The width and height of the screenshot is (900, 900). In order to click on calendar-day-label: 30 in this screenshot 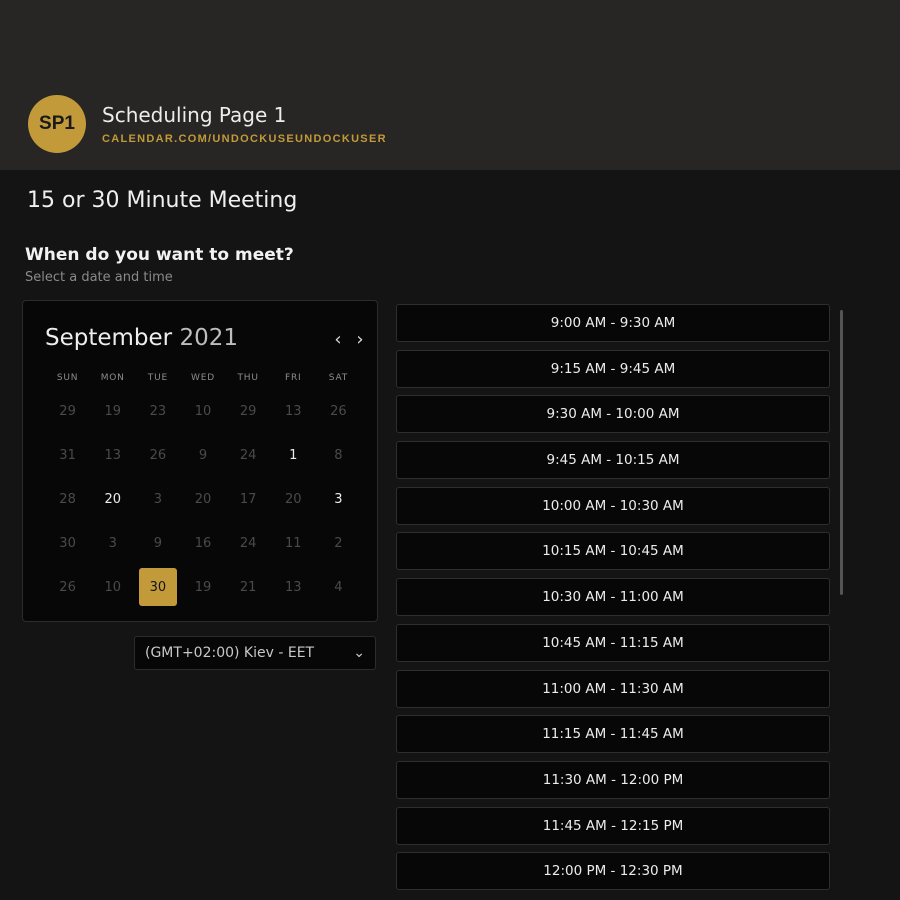, I will do `click(67, 543)`.